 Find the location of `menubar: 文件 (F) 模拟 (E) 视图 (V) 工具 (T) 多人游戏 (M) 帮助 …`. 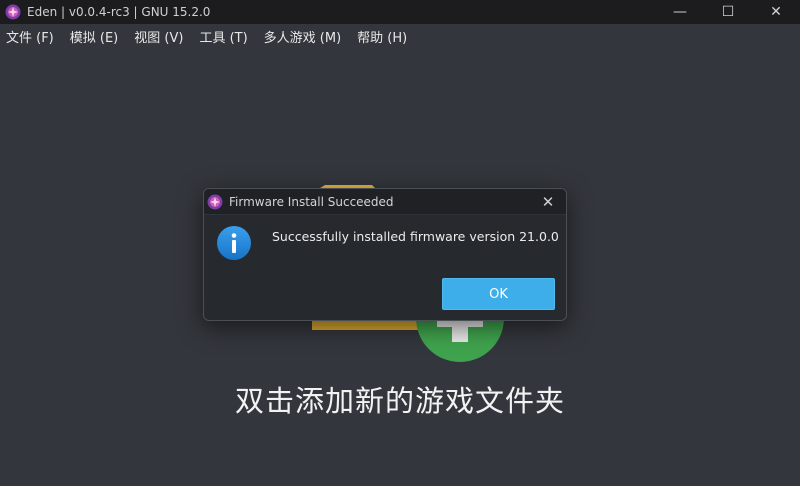

menubar: 文件 (F) 模拟 (E) 视图 (V) 工具 (T) 多人游戏 (M) 帮助 … is located at coordinates (400, 39).